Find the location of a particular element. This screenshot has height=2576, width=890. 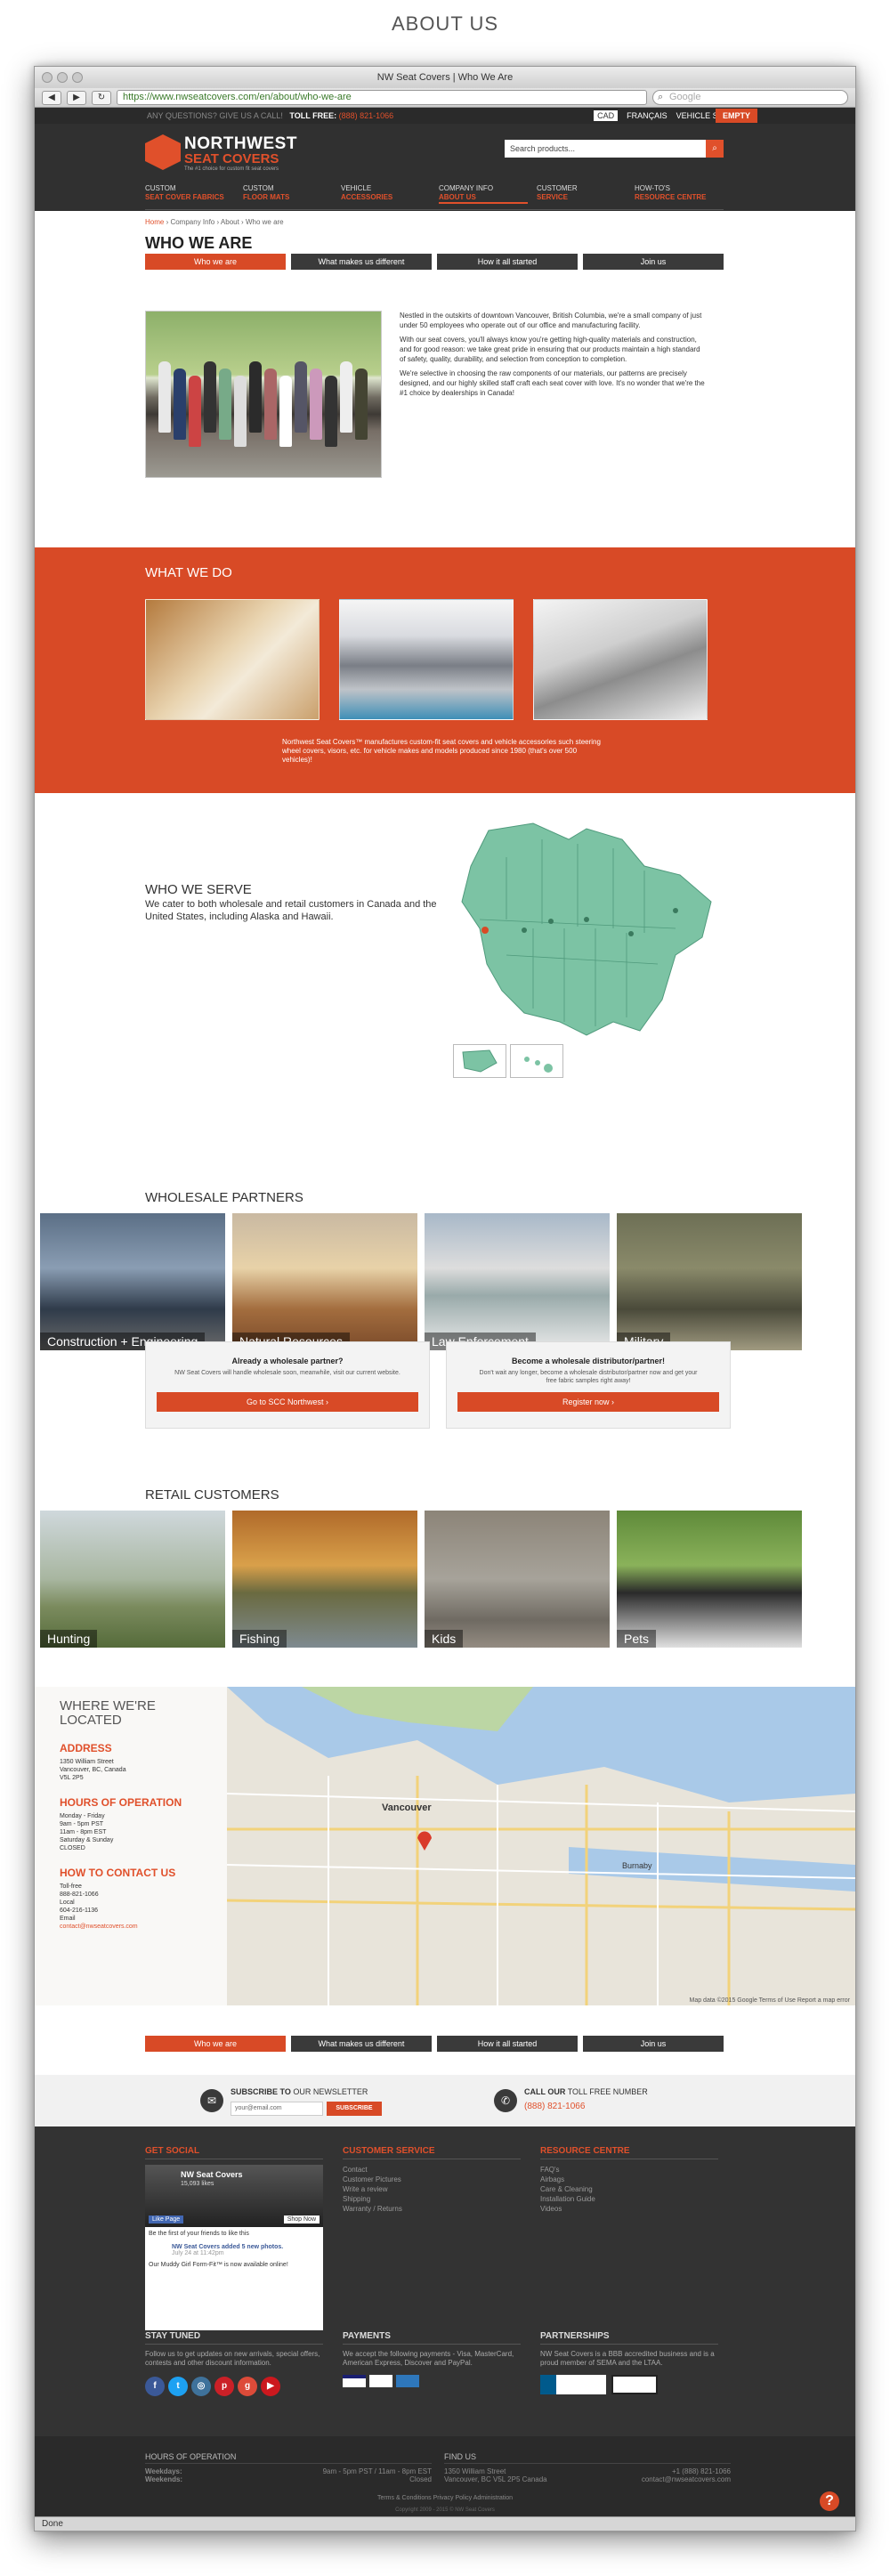

distributor-box-title: Become a wholesale distributor/partner! is located at coordinates (588, 1361).